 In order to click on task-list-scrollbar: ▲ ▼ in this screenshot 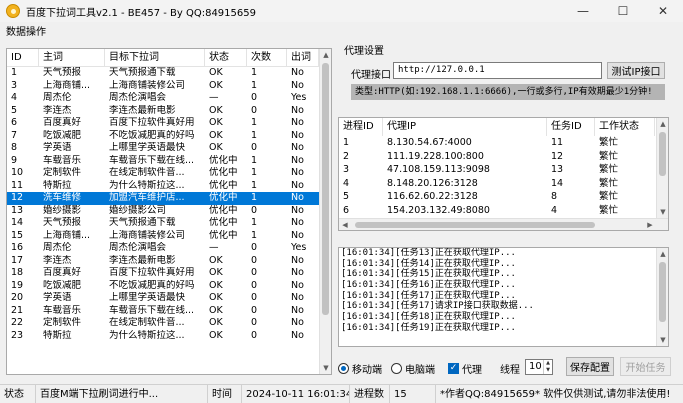, I will do `click(325, 211)`.